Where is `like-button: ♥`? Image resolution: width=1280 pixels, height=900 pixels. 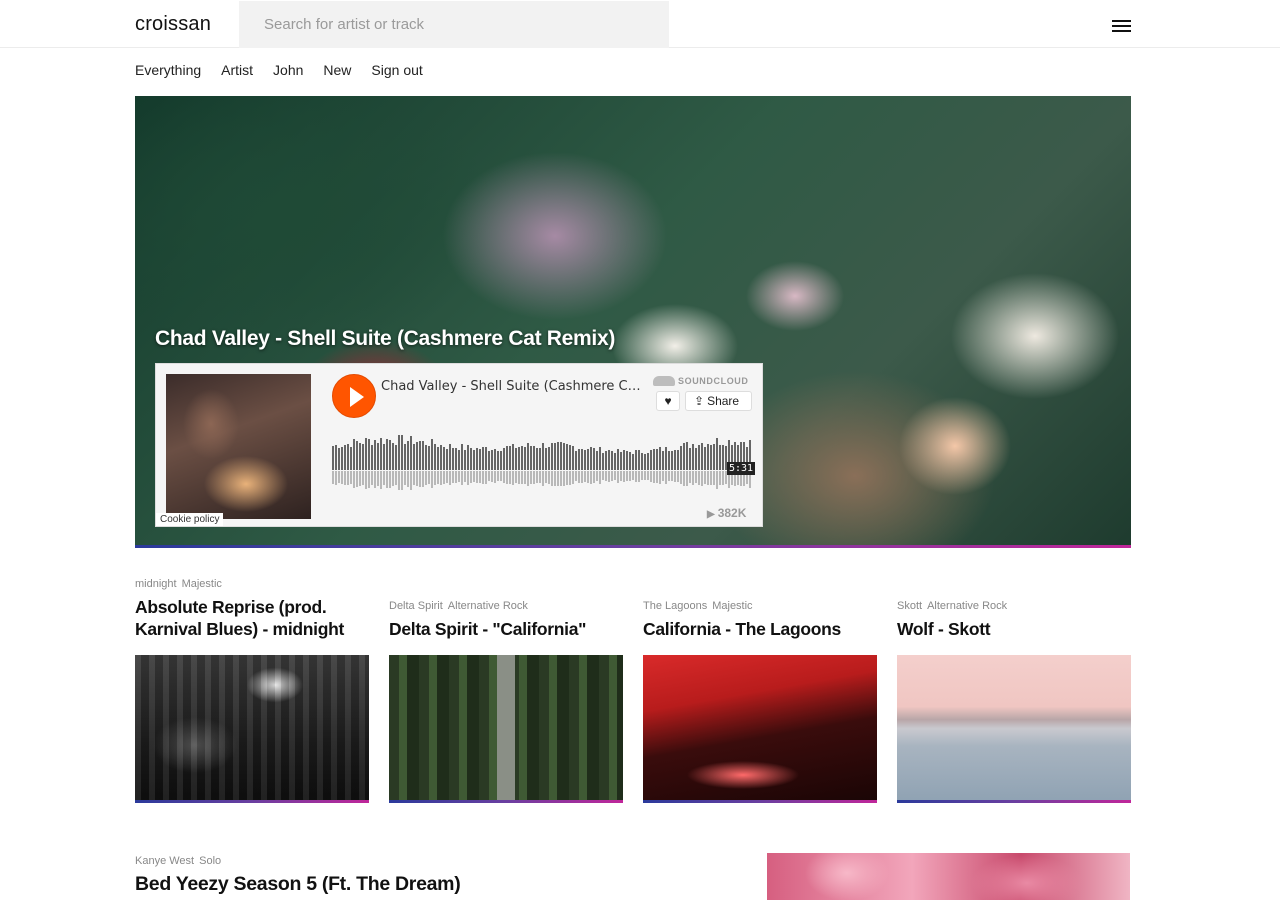
like-button: ♥ is located at coordinates (668, 401).